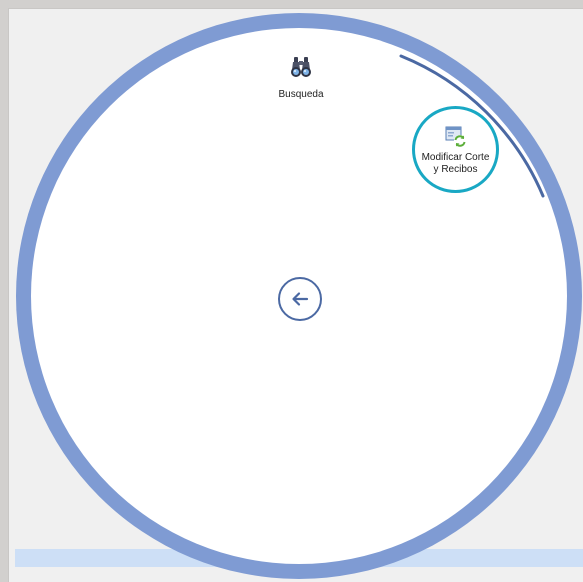 The image size is (583, 582). I want to click on menu-item-label: Modificar Corte y Recibos, so click(455, 163).